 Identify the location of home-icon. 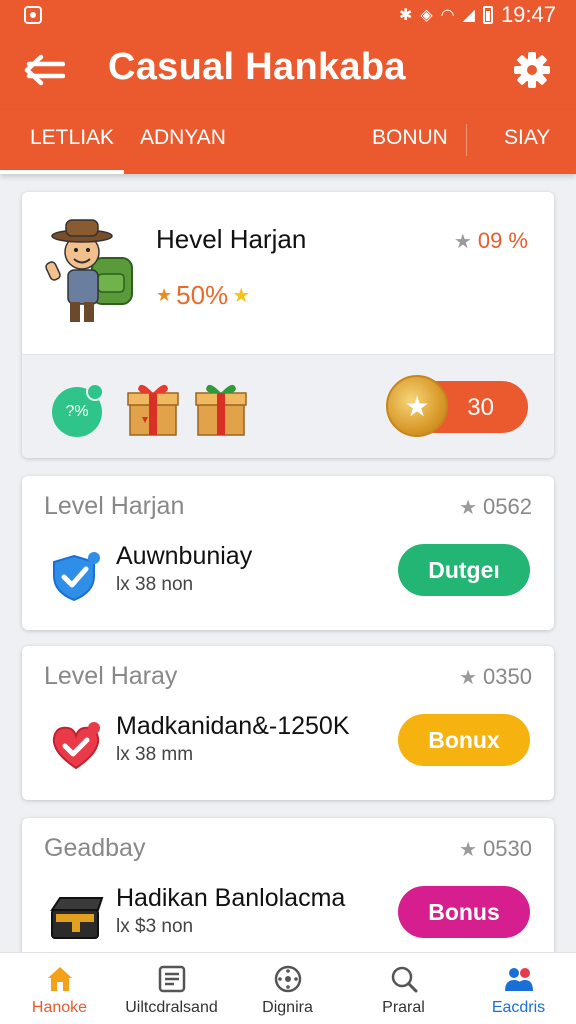
(59, 979).